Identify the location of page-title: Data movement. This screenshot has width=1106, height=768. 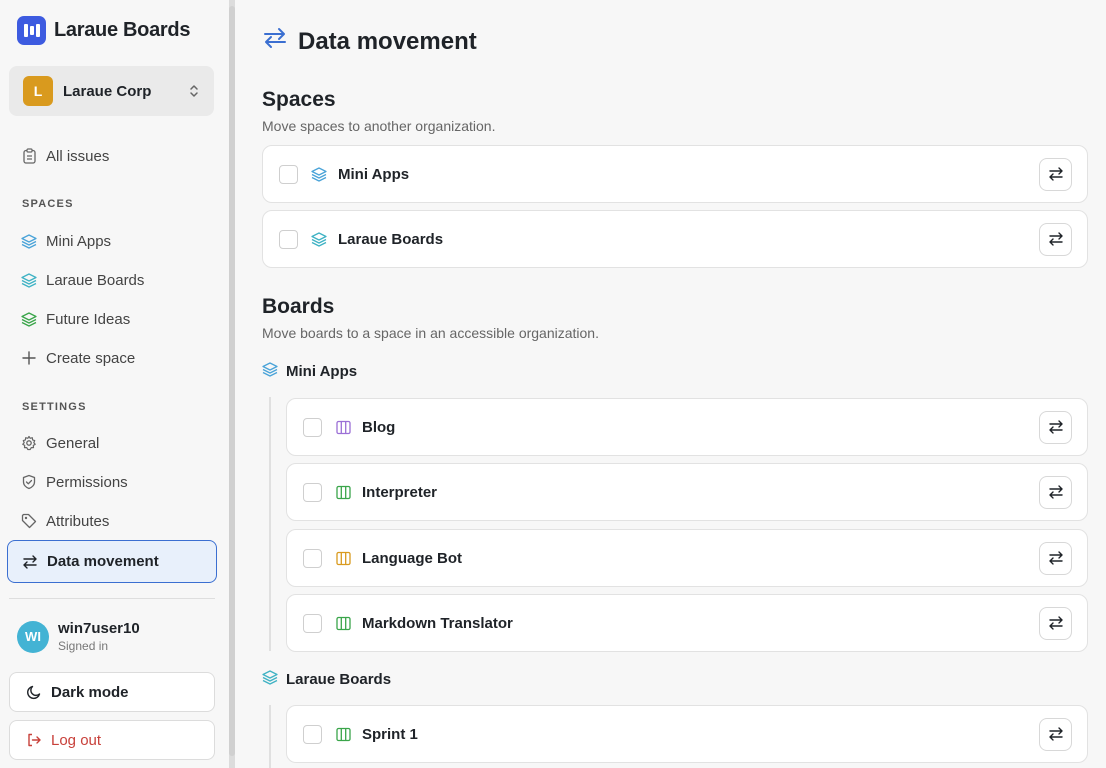
(369, 41).